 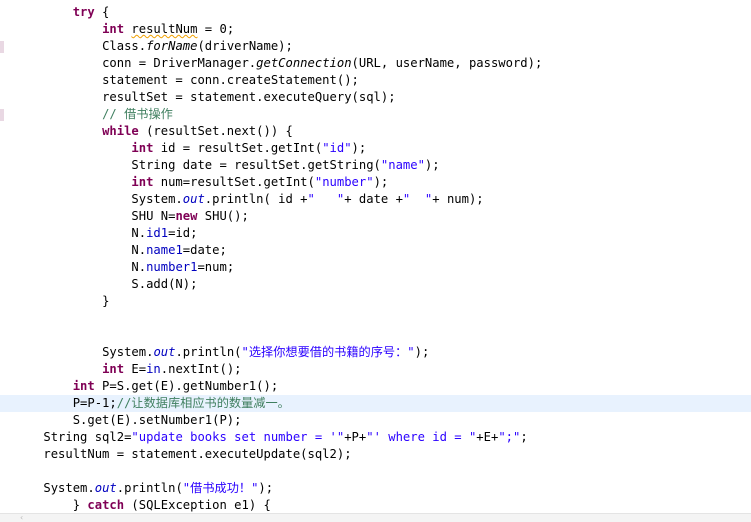 I want to click on code-token: statement = conn.createStatement();, so click(x=230, y=80).